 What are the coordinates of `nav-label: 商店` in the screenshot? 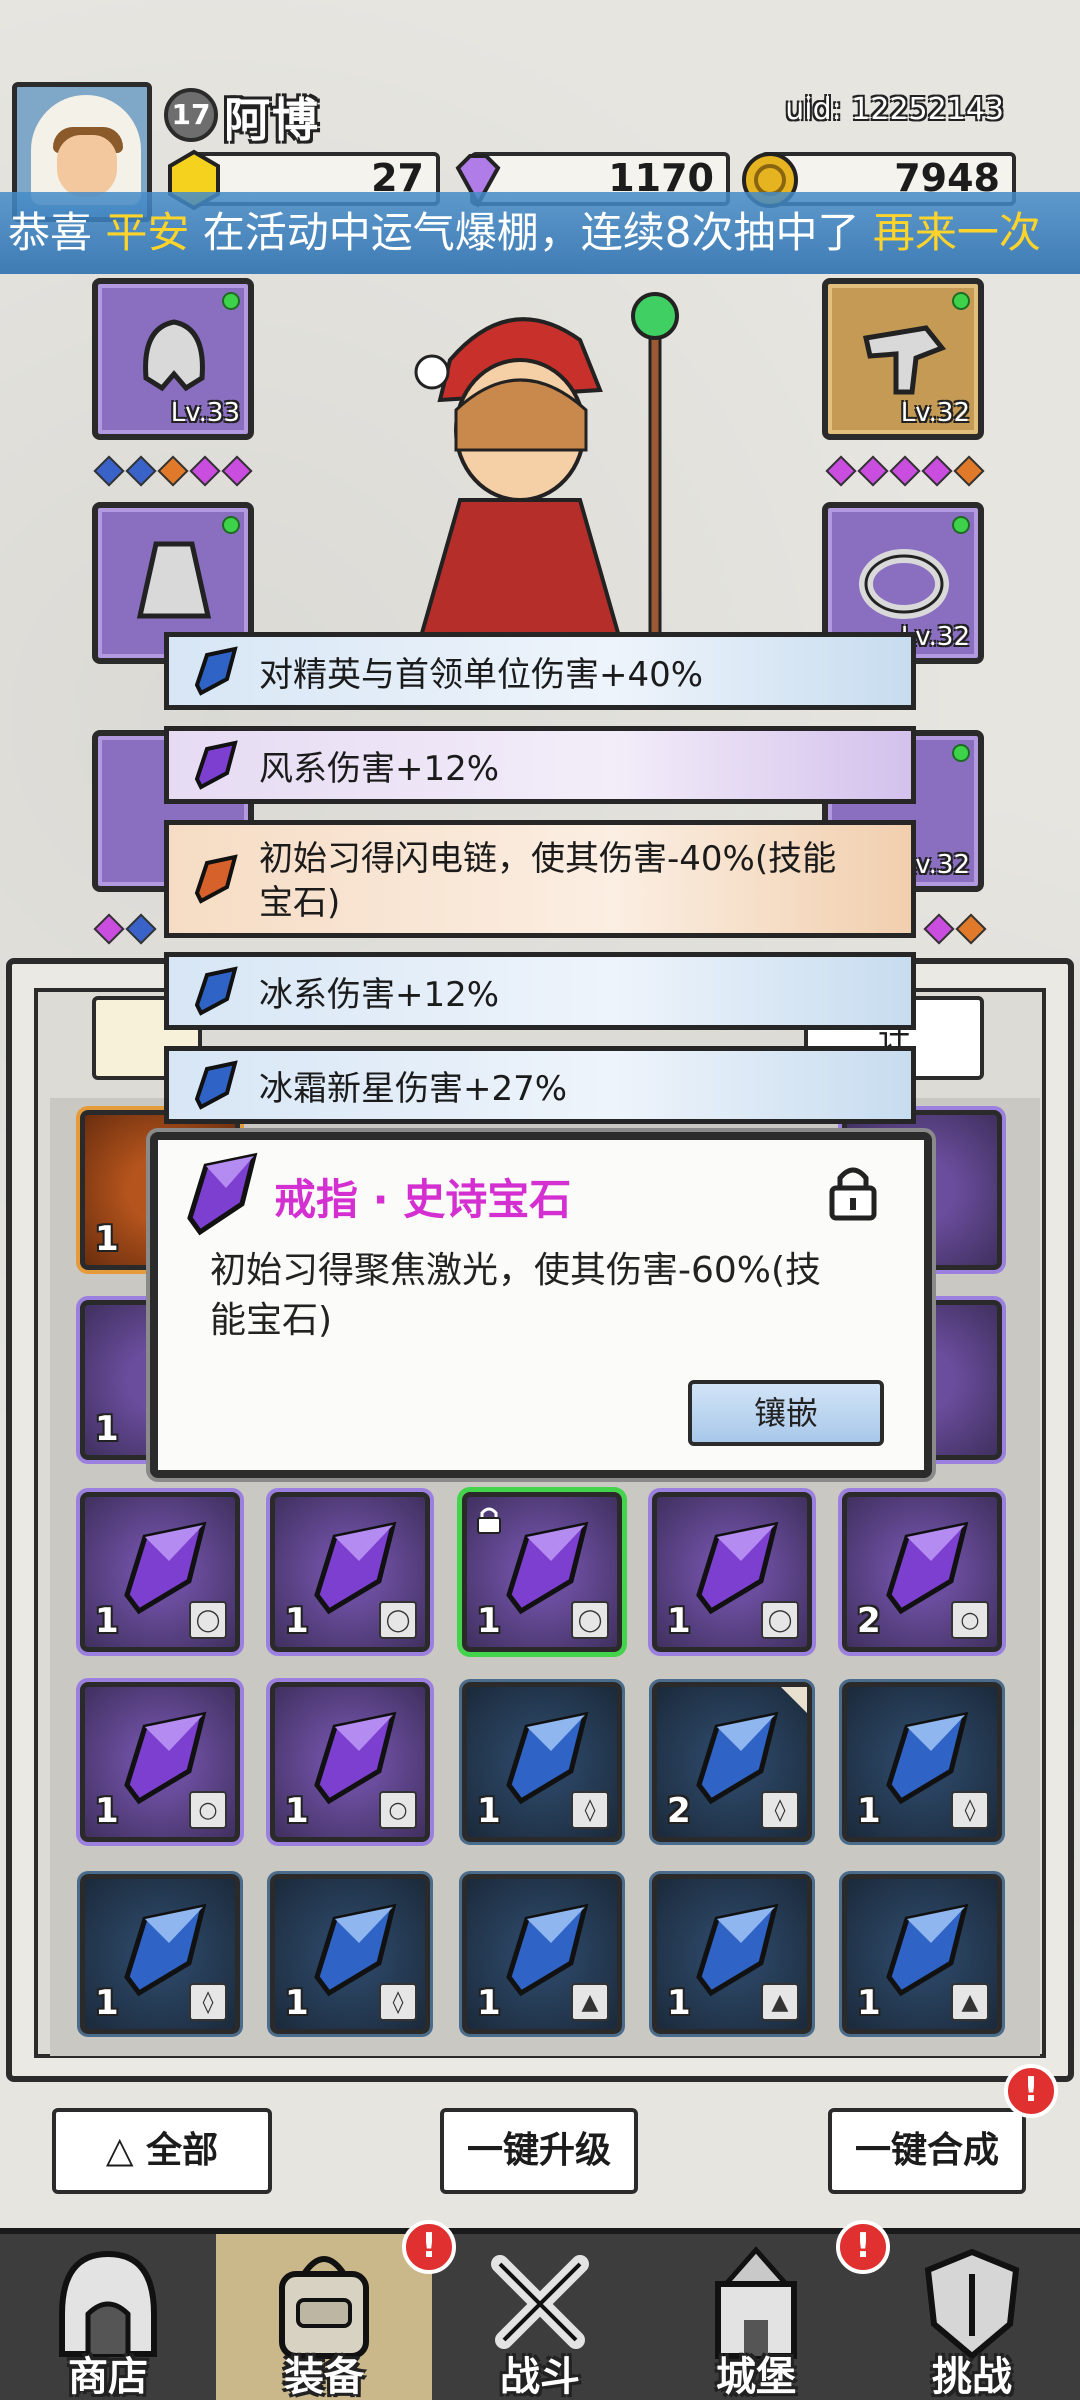 It's located at (108, 2377).